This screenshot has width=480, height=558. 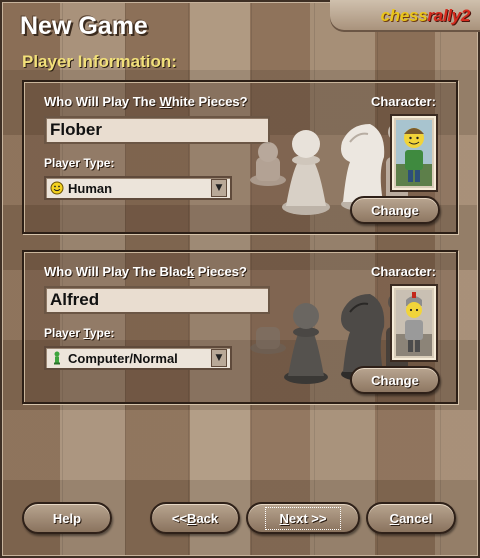 What do you see at coordinates (64, 333) in the screenshot?
I see `black-player-type-label-pre: Player` at bounding box center [64, 333].